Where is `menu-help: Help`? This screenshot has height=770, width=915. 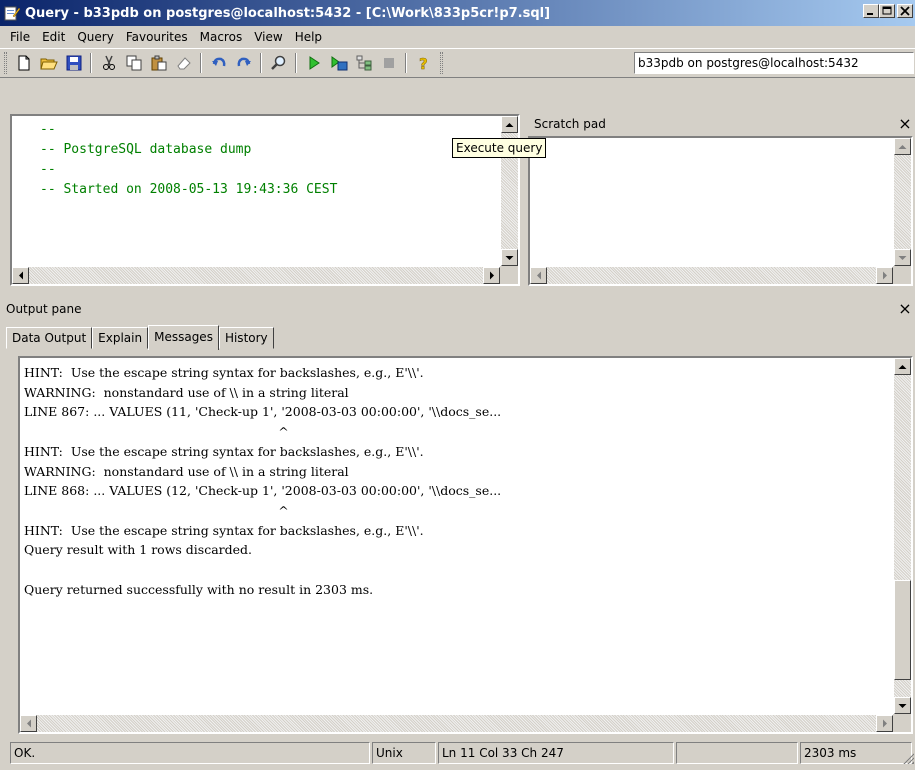 menu-help: Help is located at coordinates (308, 37).